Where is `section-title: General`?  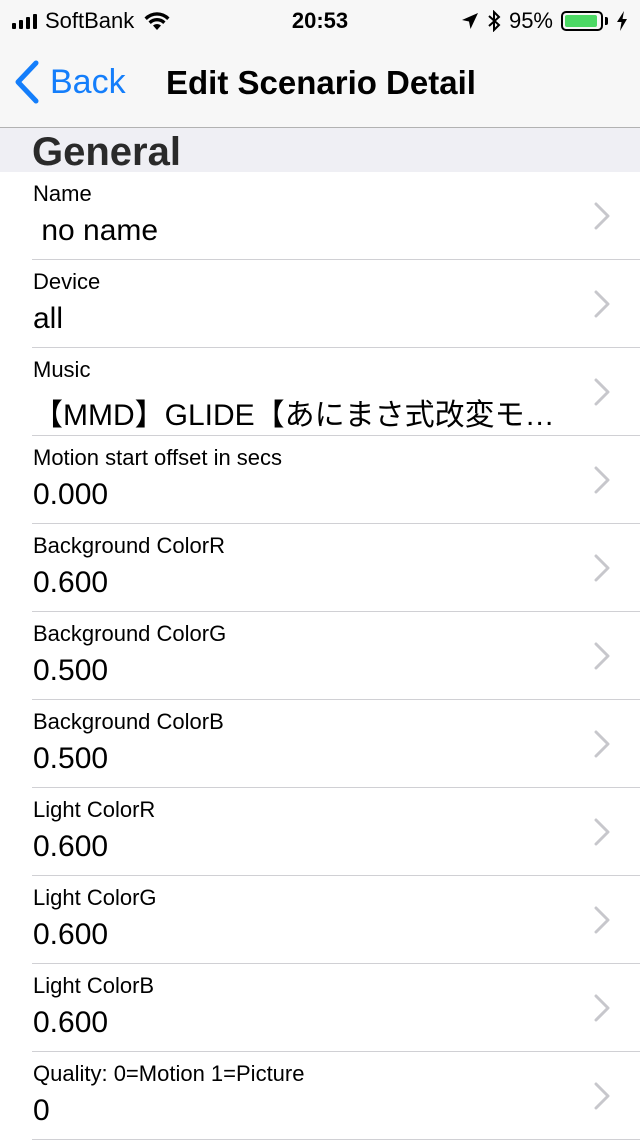 section-title: General is located at coordinates (106, 152).